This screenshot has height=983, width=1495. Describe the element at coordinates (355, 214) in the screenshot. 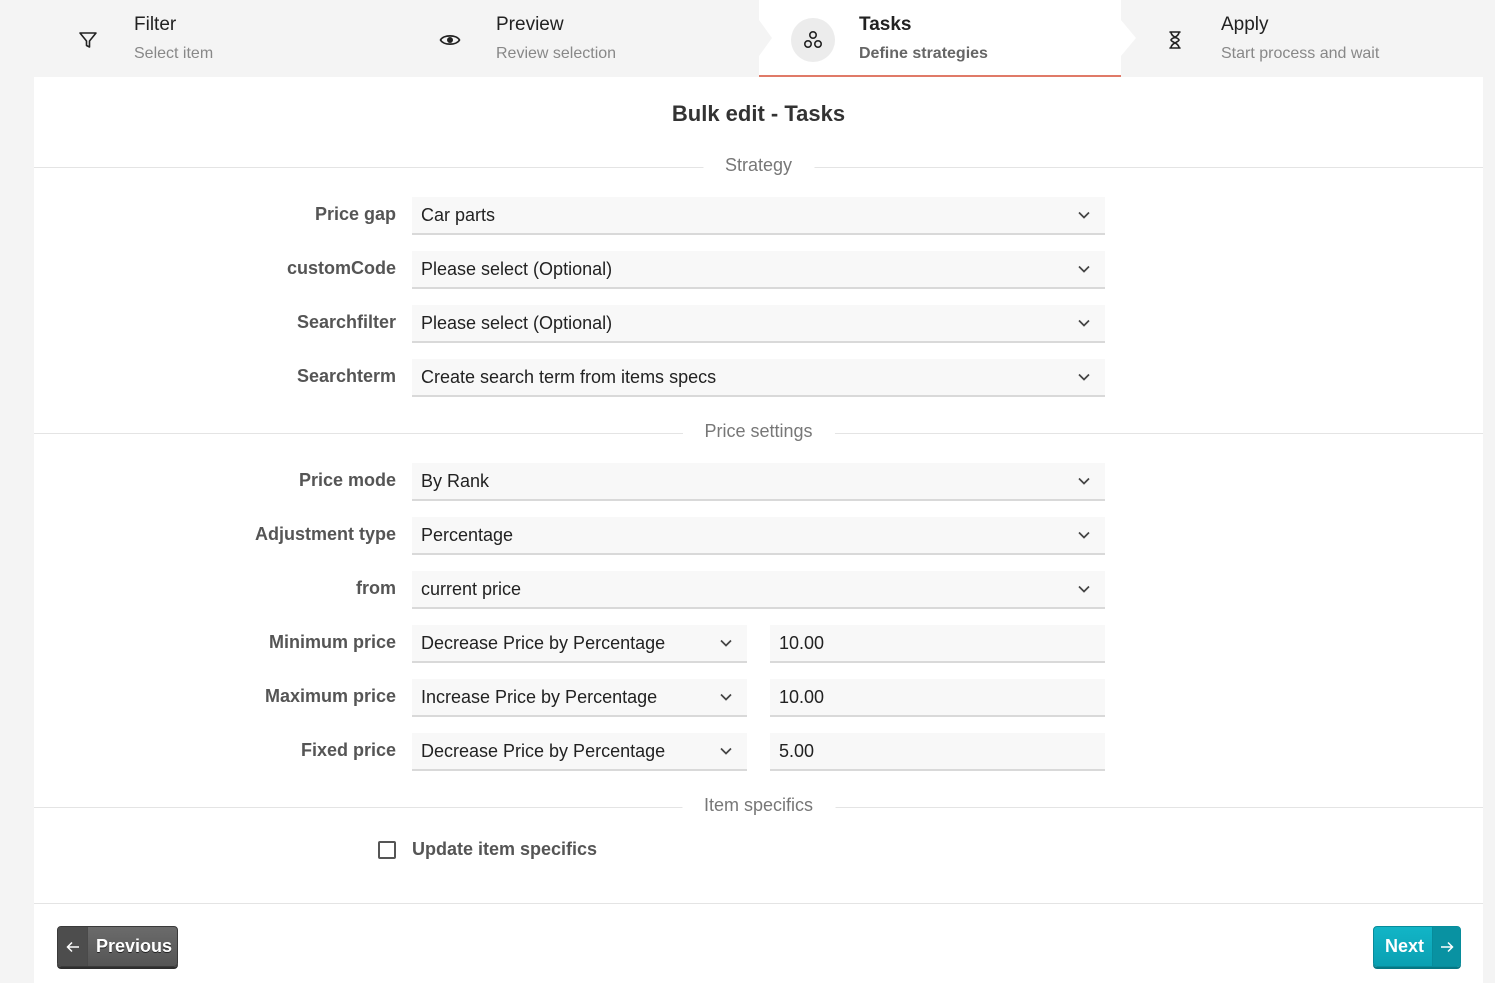

I see `price-gap-label: Price gap` at that location.